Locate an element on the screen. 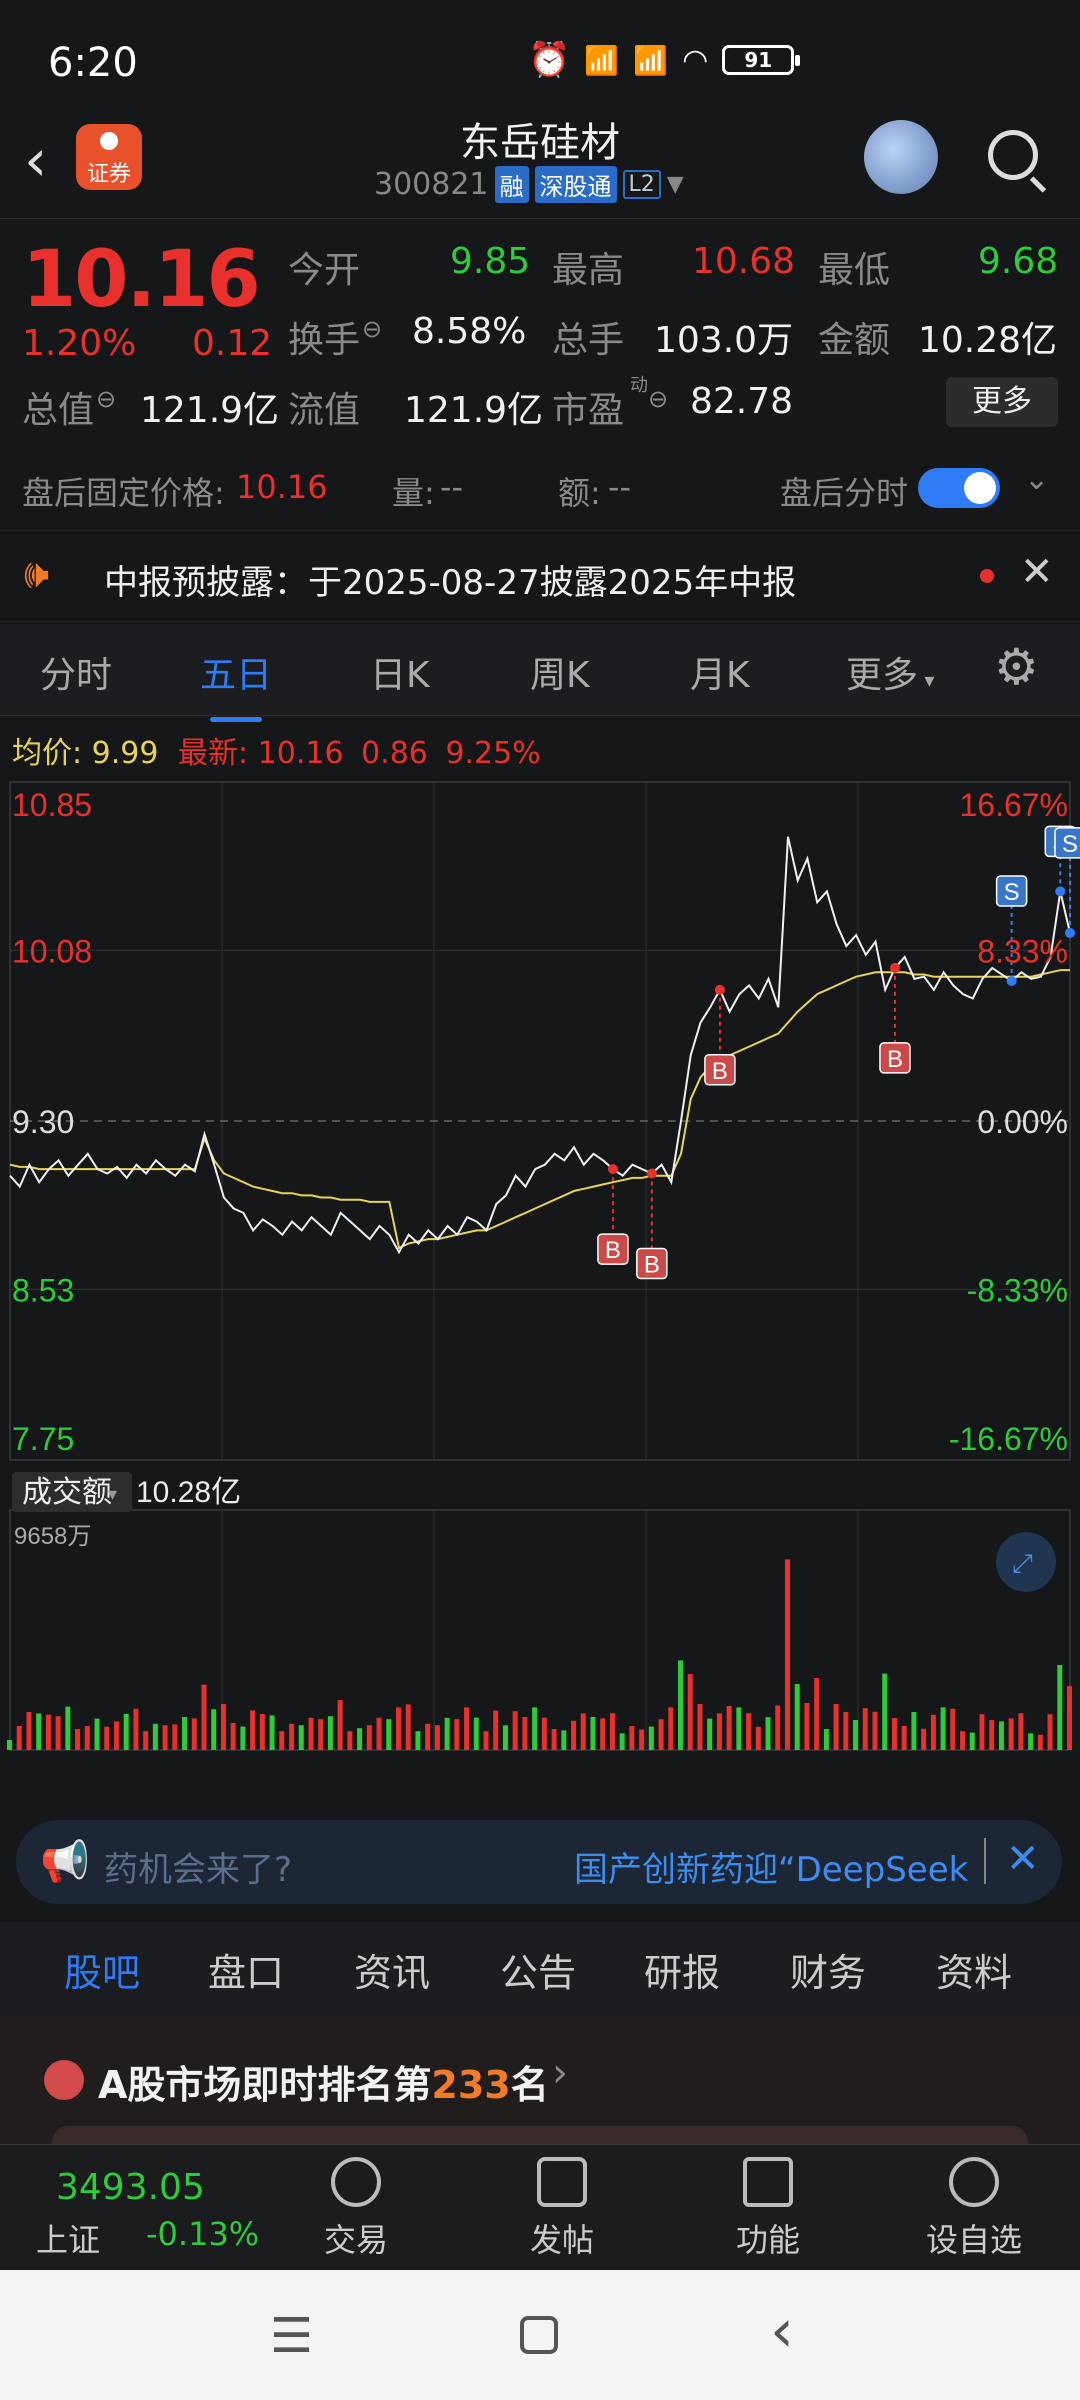 This screenshot has height=2400, width=1080. chevron-right-icon: › is located at coordinates (560, 2073).